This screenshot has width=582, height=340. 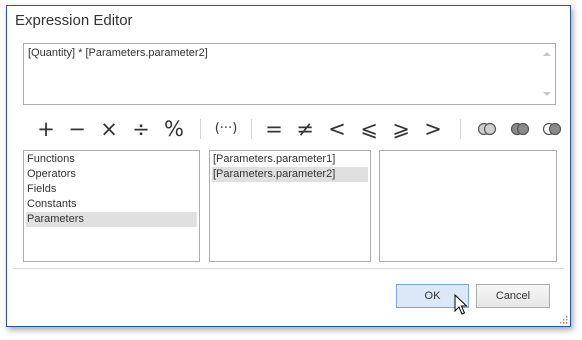 I want to click on percent-button: %, so click(x=174, y=129).